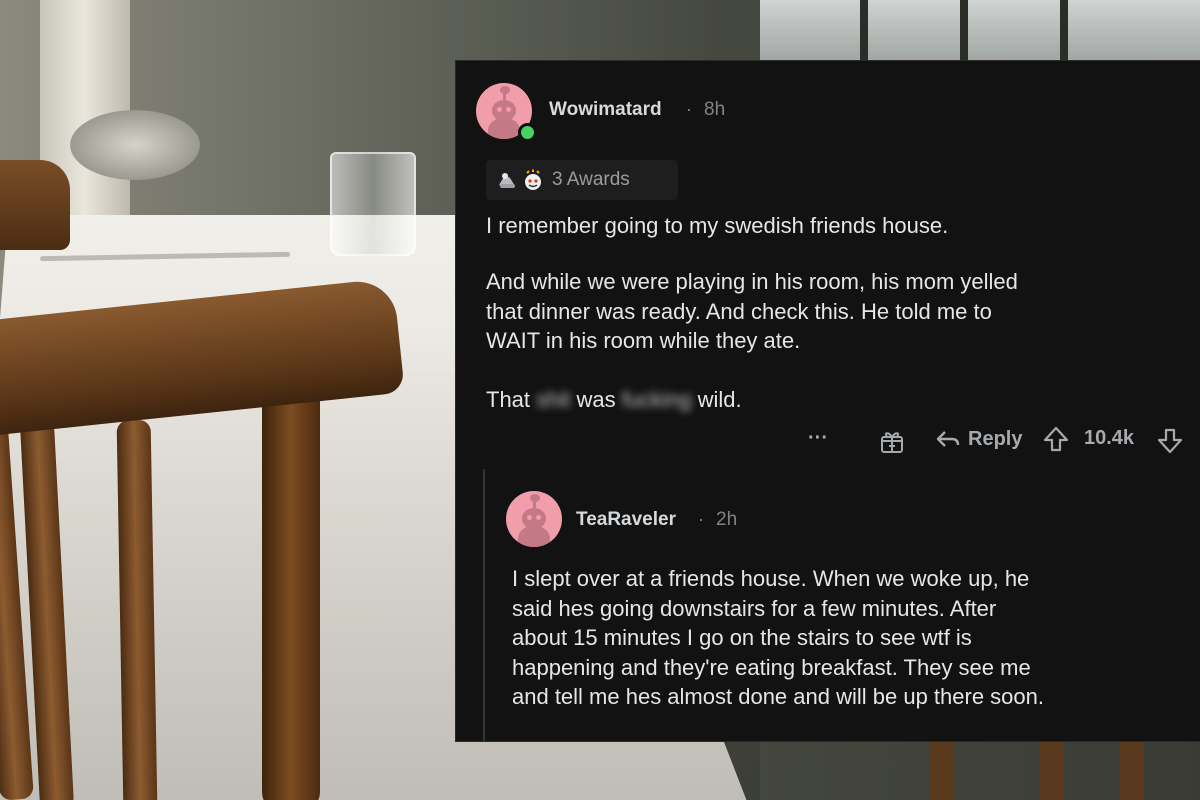 The width and height of the screenshot is (1200, 800). I want to click on awards-badge: 3 Awards, so click(582, 180).